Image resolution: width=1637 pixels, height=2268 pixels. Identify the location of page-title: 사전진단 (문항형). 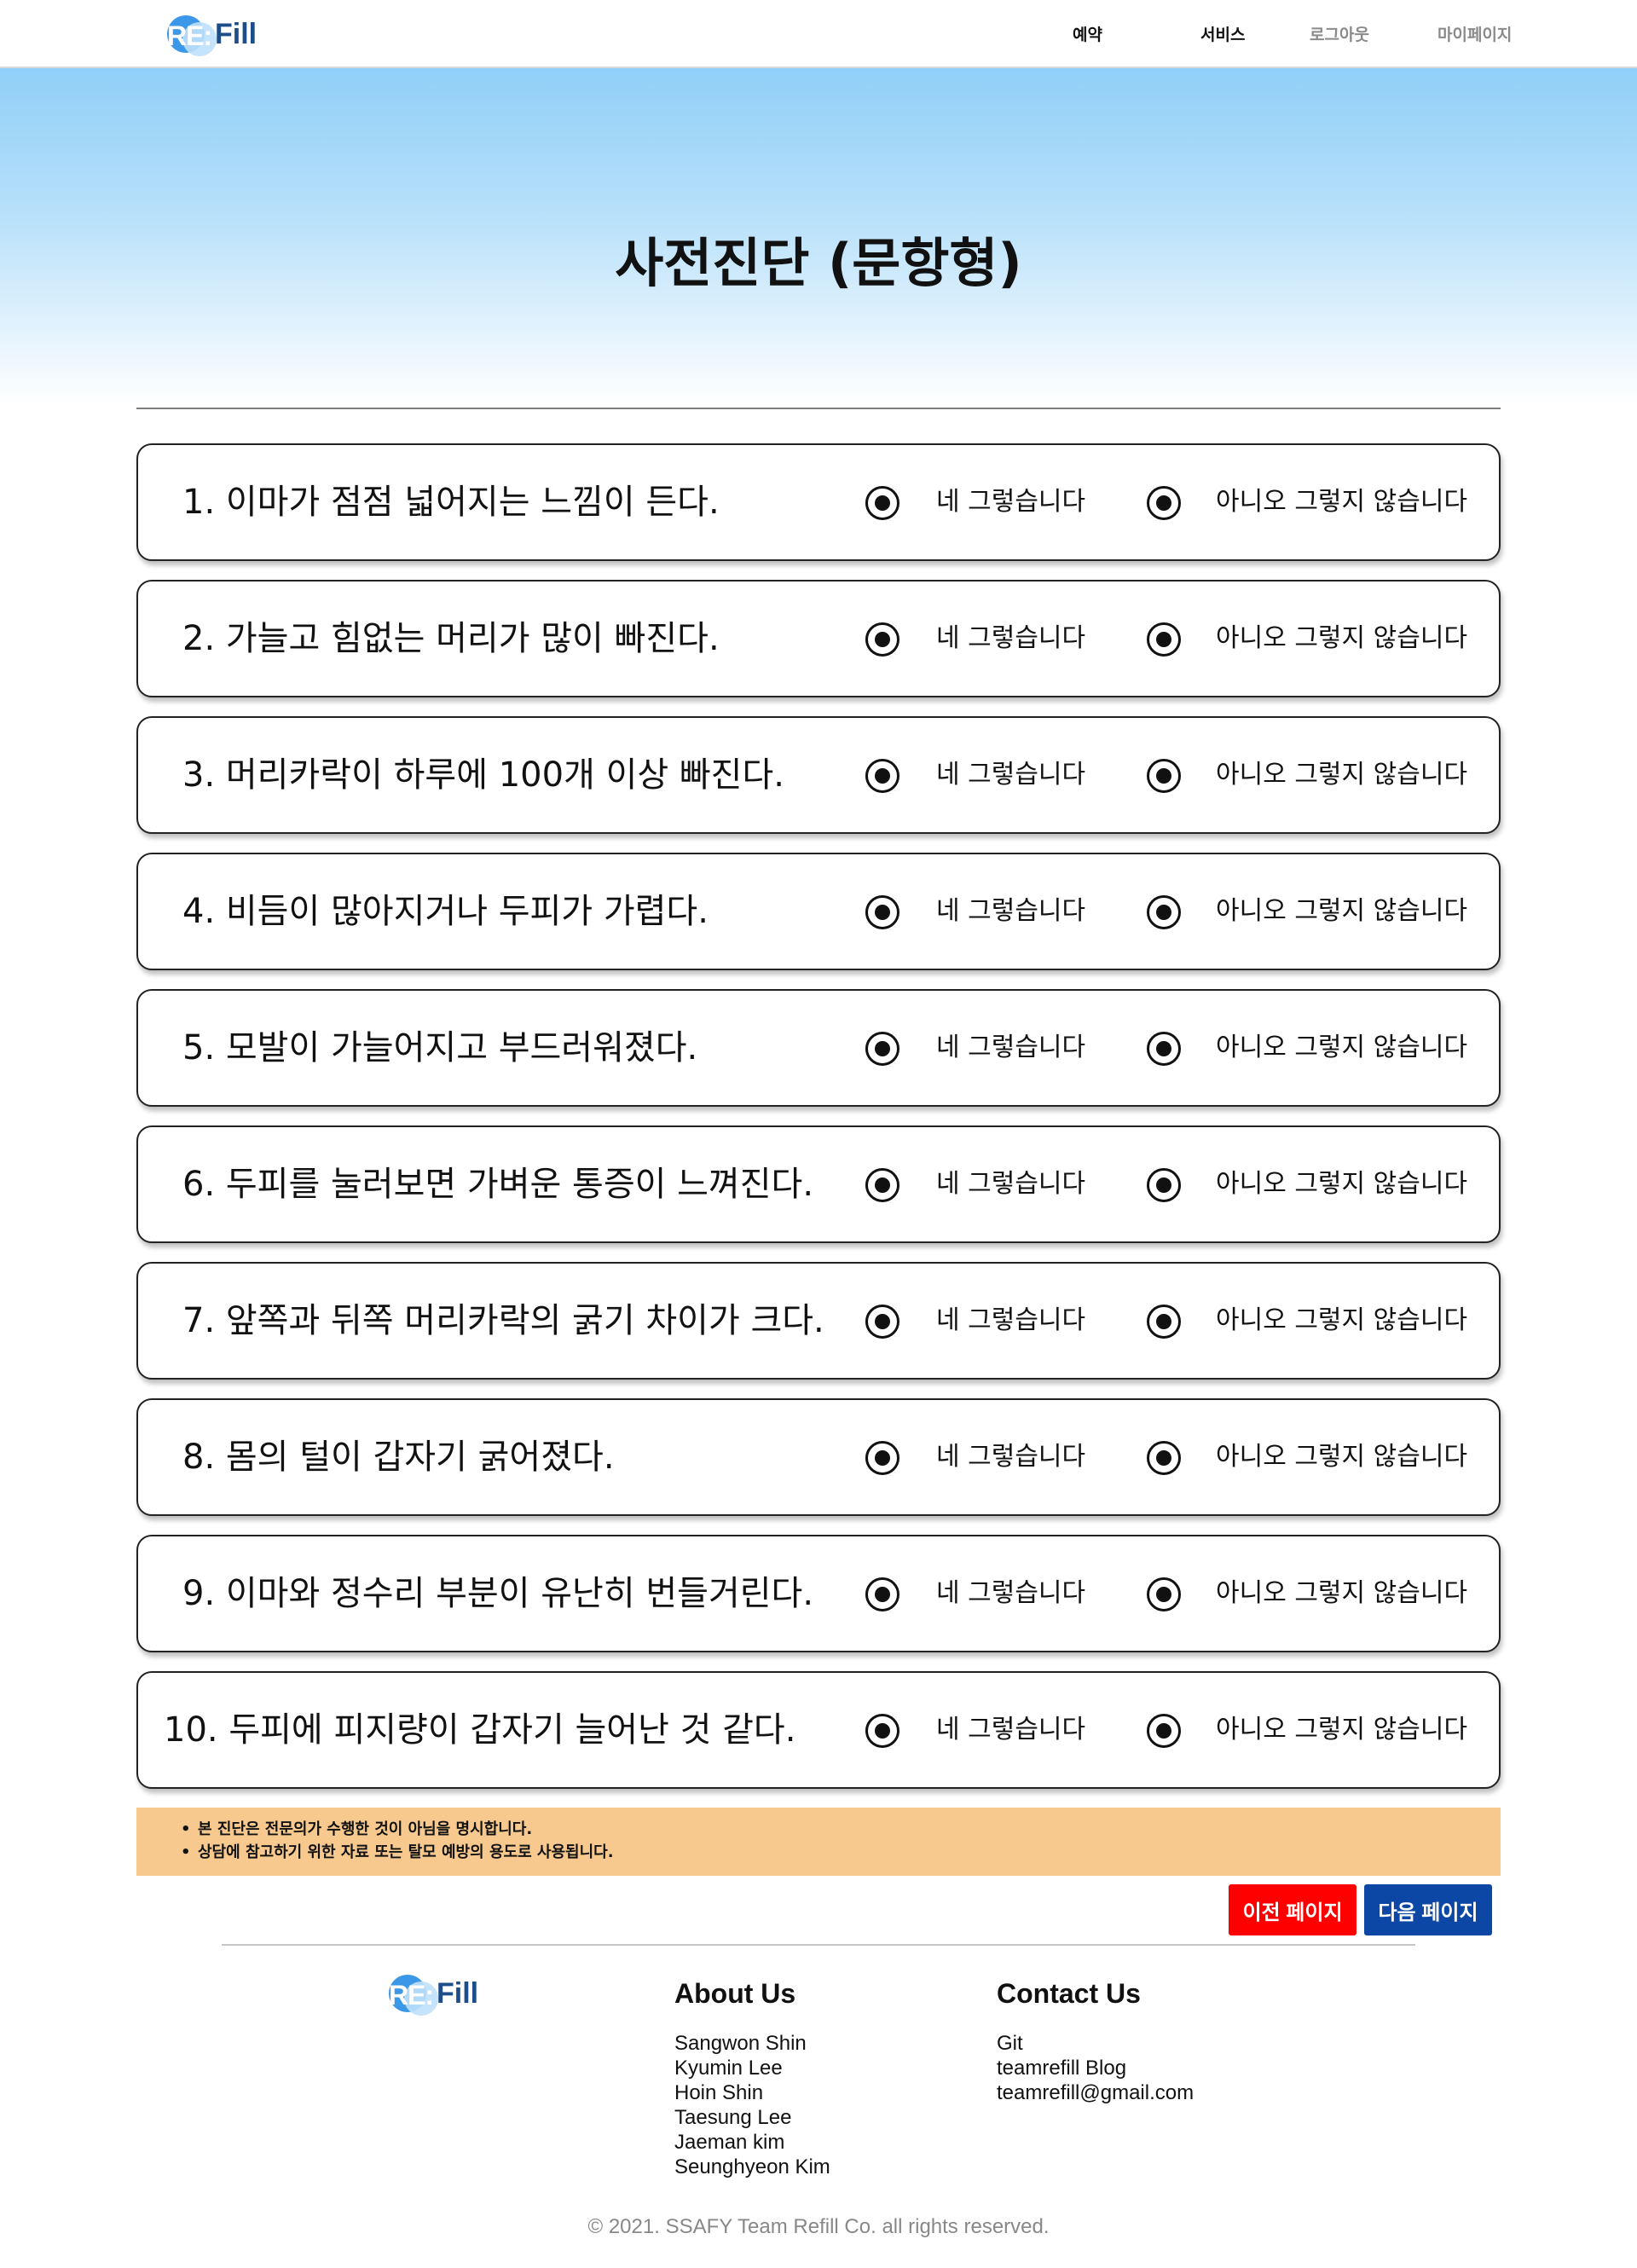
(818, 263).